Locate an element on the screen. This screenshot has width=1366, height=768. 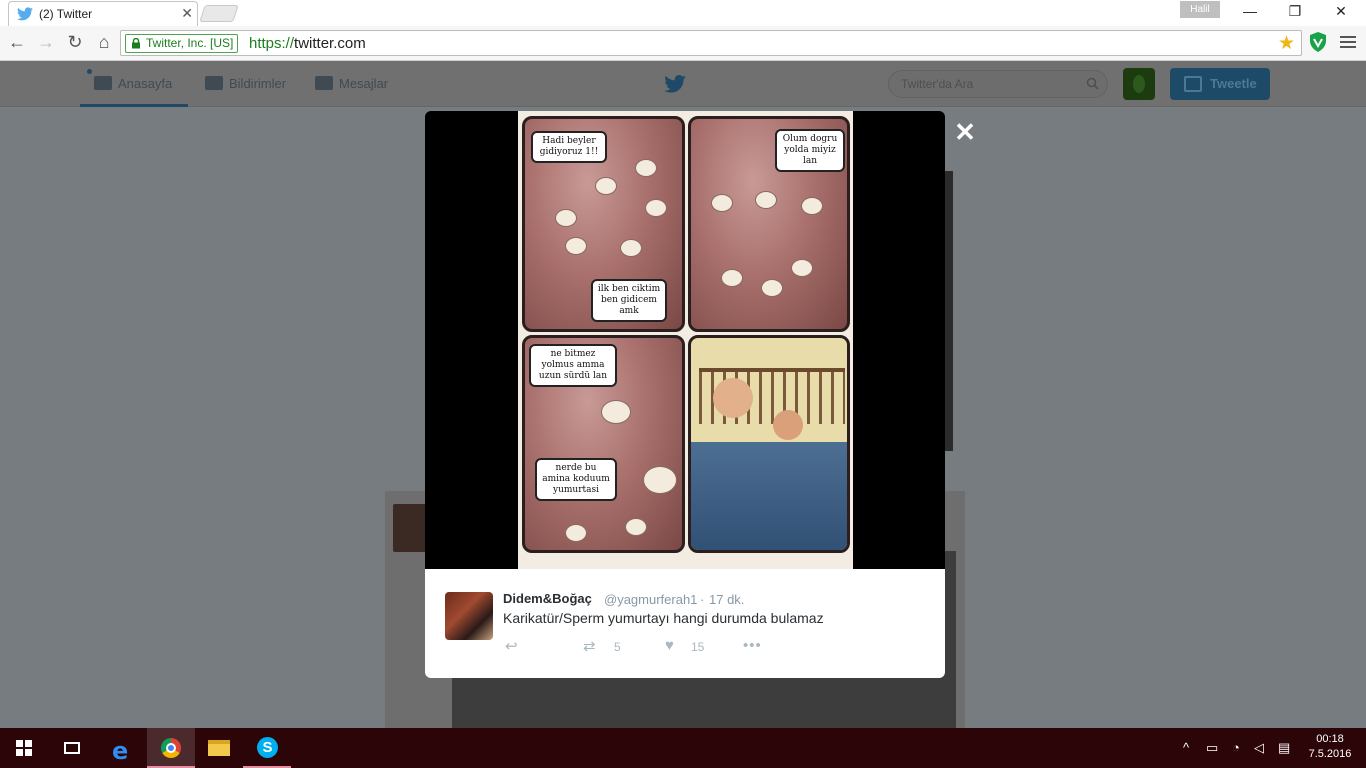
tweet-compose-button: Tweetle is located at coordinates (1220, 84).